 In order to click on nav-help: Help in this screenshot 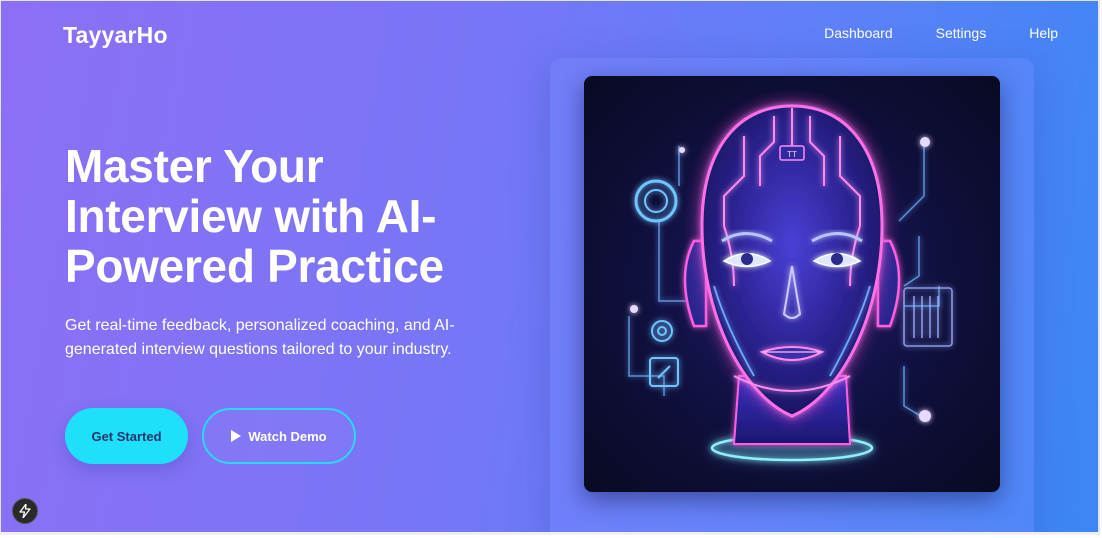, I will do `click(1043, 33)`.